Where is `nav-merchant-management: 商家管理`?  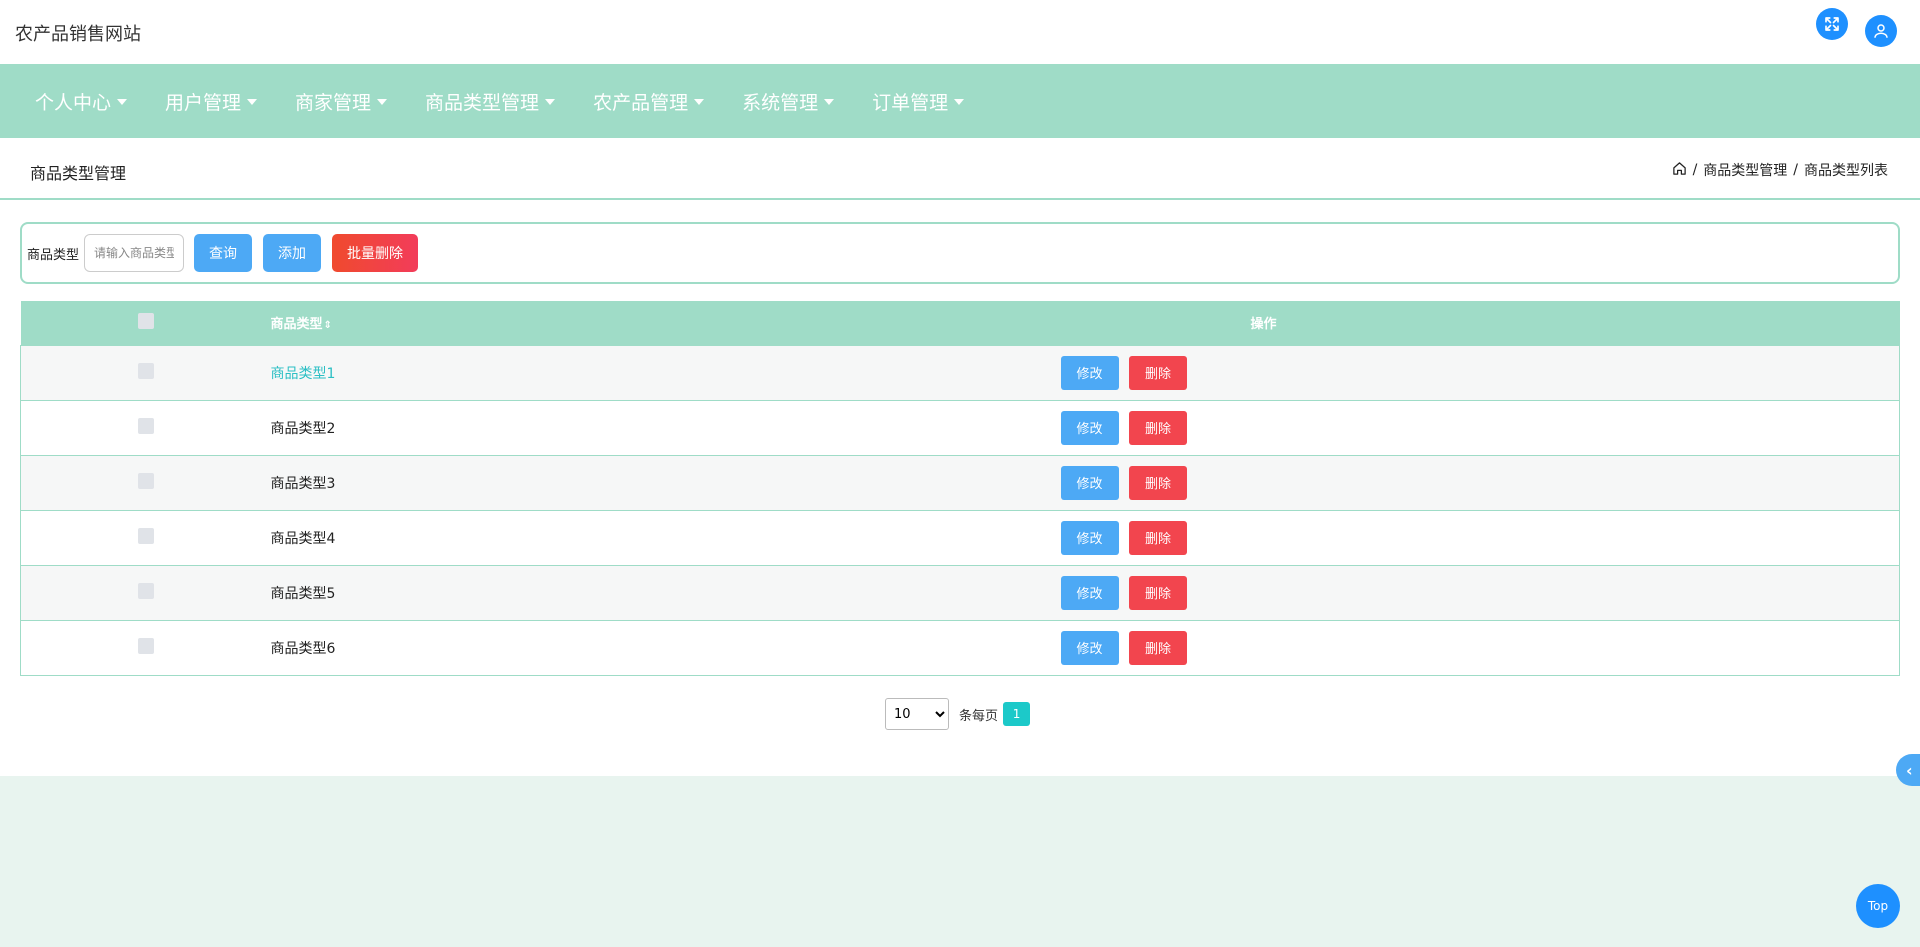 nav-merchant-management: 商家管理 is located at coordinates (341, 101).